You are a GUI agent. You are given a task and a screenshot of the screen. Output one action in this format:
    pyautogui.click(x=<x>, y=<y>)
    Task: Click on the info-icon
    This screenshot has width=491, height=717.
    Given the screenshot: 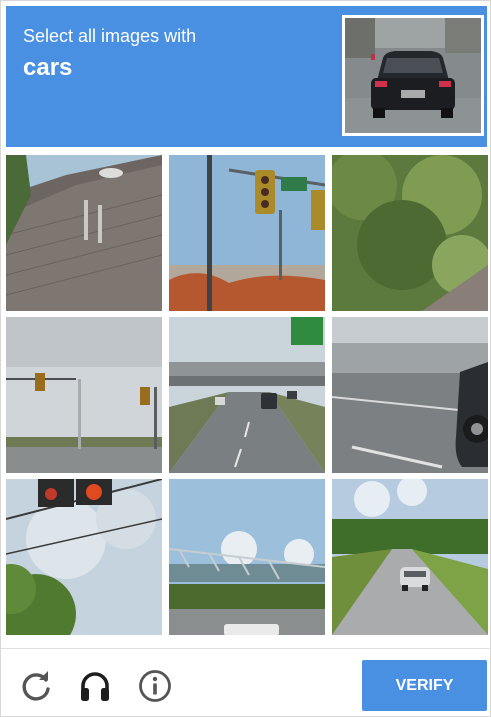 What is the action you would take?
    pyautogui.click(x=155, y=686)
    